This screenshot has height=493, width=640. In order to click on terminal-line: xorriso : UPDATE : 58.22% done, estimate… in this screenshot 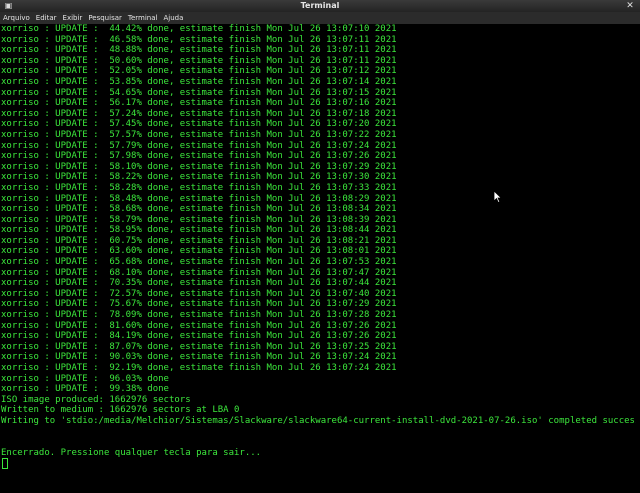, I will do `click(199, 177)`.